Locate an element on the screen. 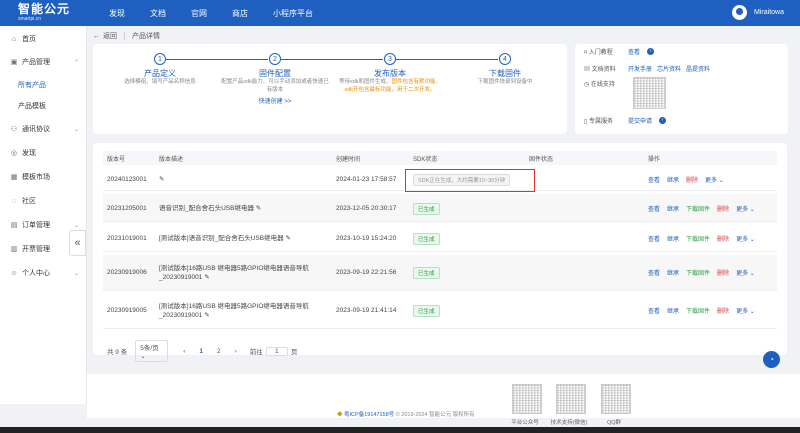 The height and width of the screenshot is (433, 800). sidebar-item-discover: ◎ 发现 is located at coordinates (43, 153).